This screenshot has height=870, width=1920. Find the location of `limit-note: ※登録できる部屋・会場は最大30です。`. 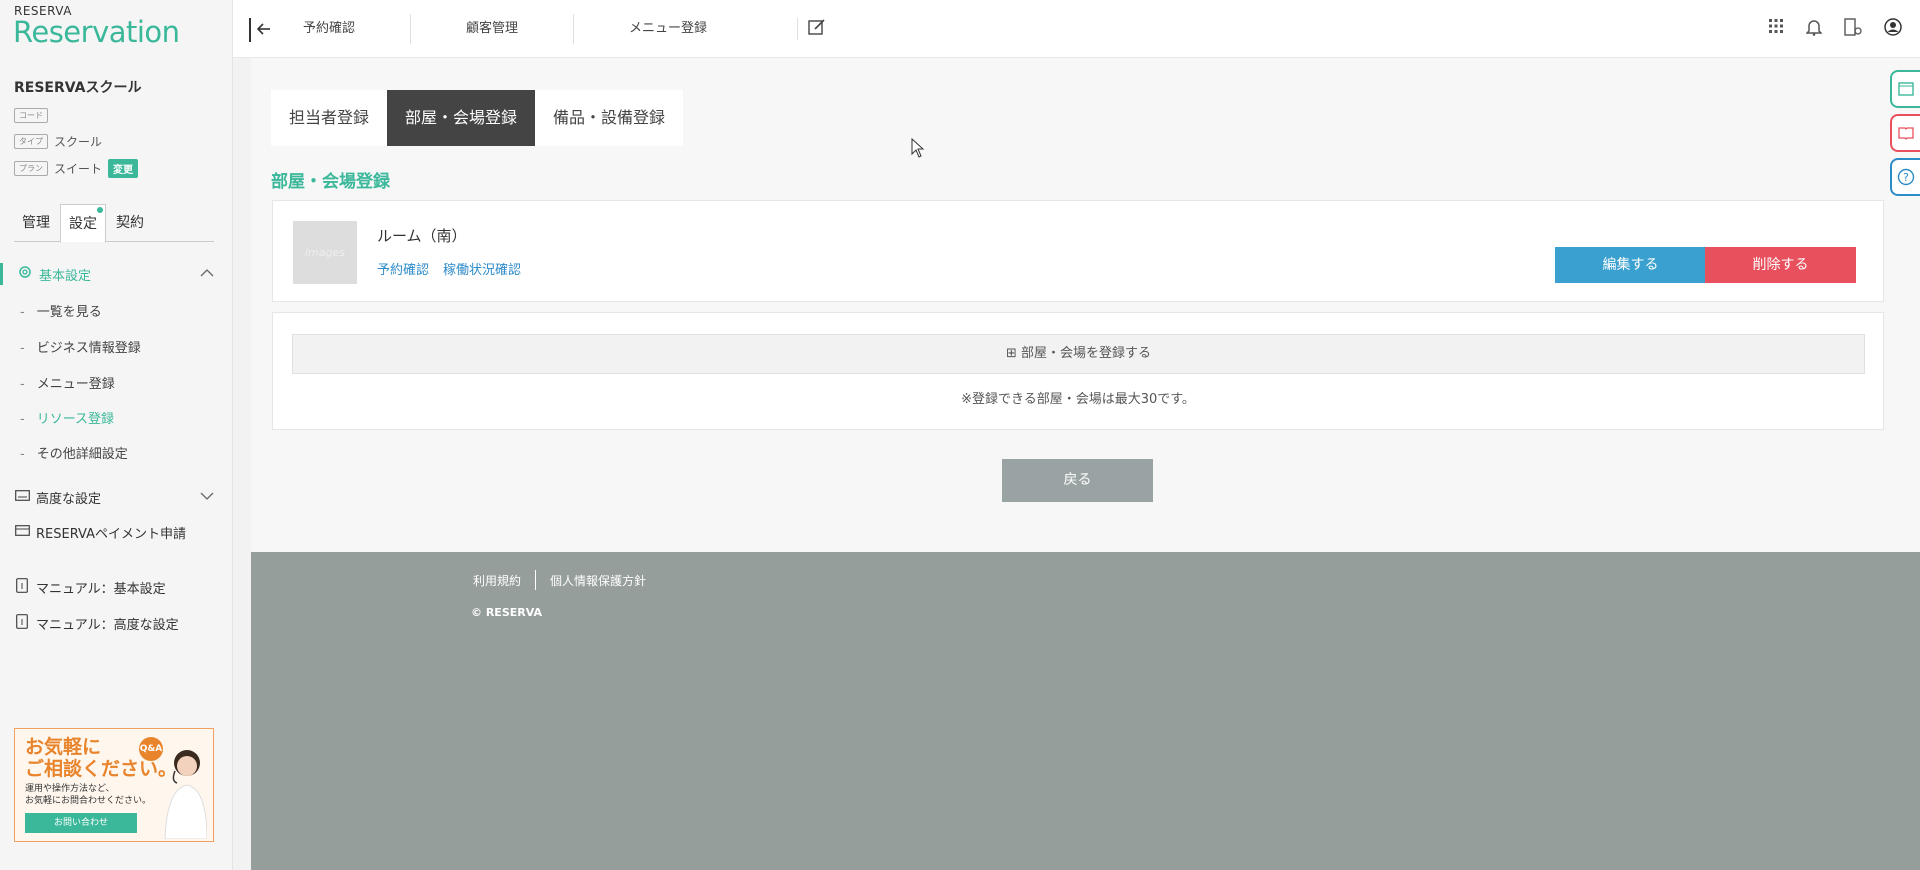

limit-note: ※登録できる部屋・会場は最大30です。 is located at coordinates (1078, 399).